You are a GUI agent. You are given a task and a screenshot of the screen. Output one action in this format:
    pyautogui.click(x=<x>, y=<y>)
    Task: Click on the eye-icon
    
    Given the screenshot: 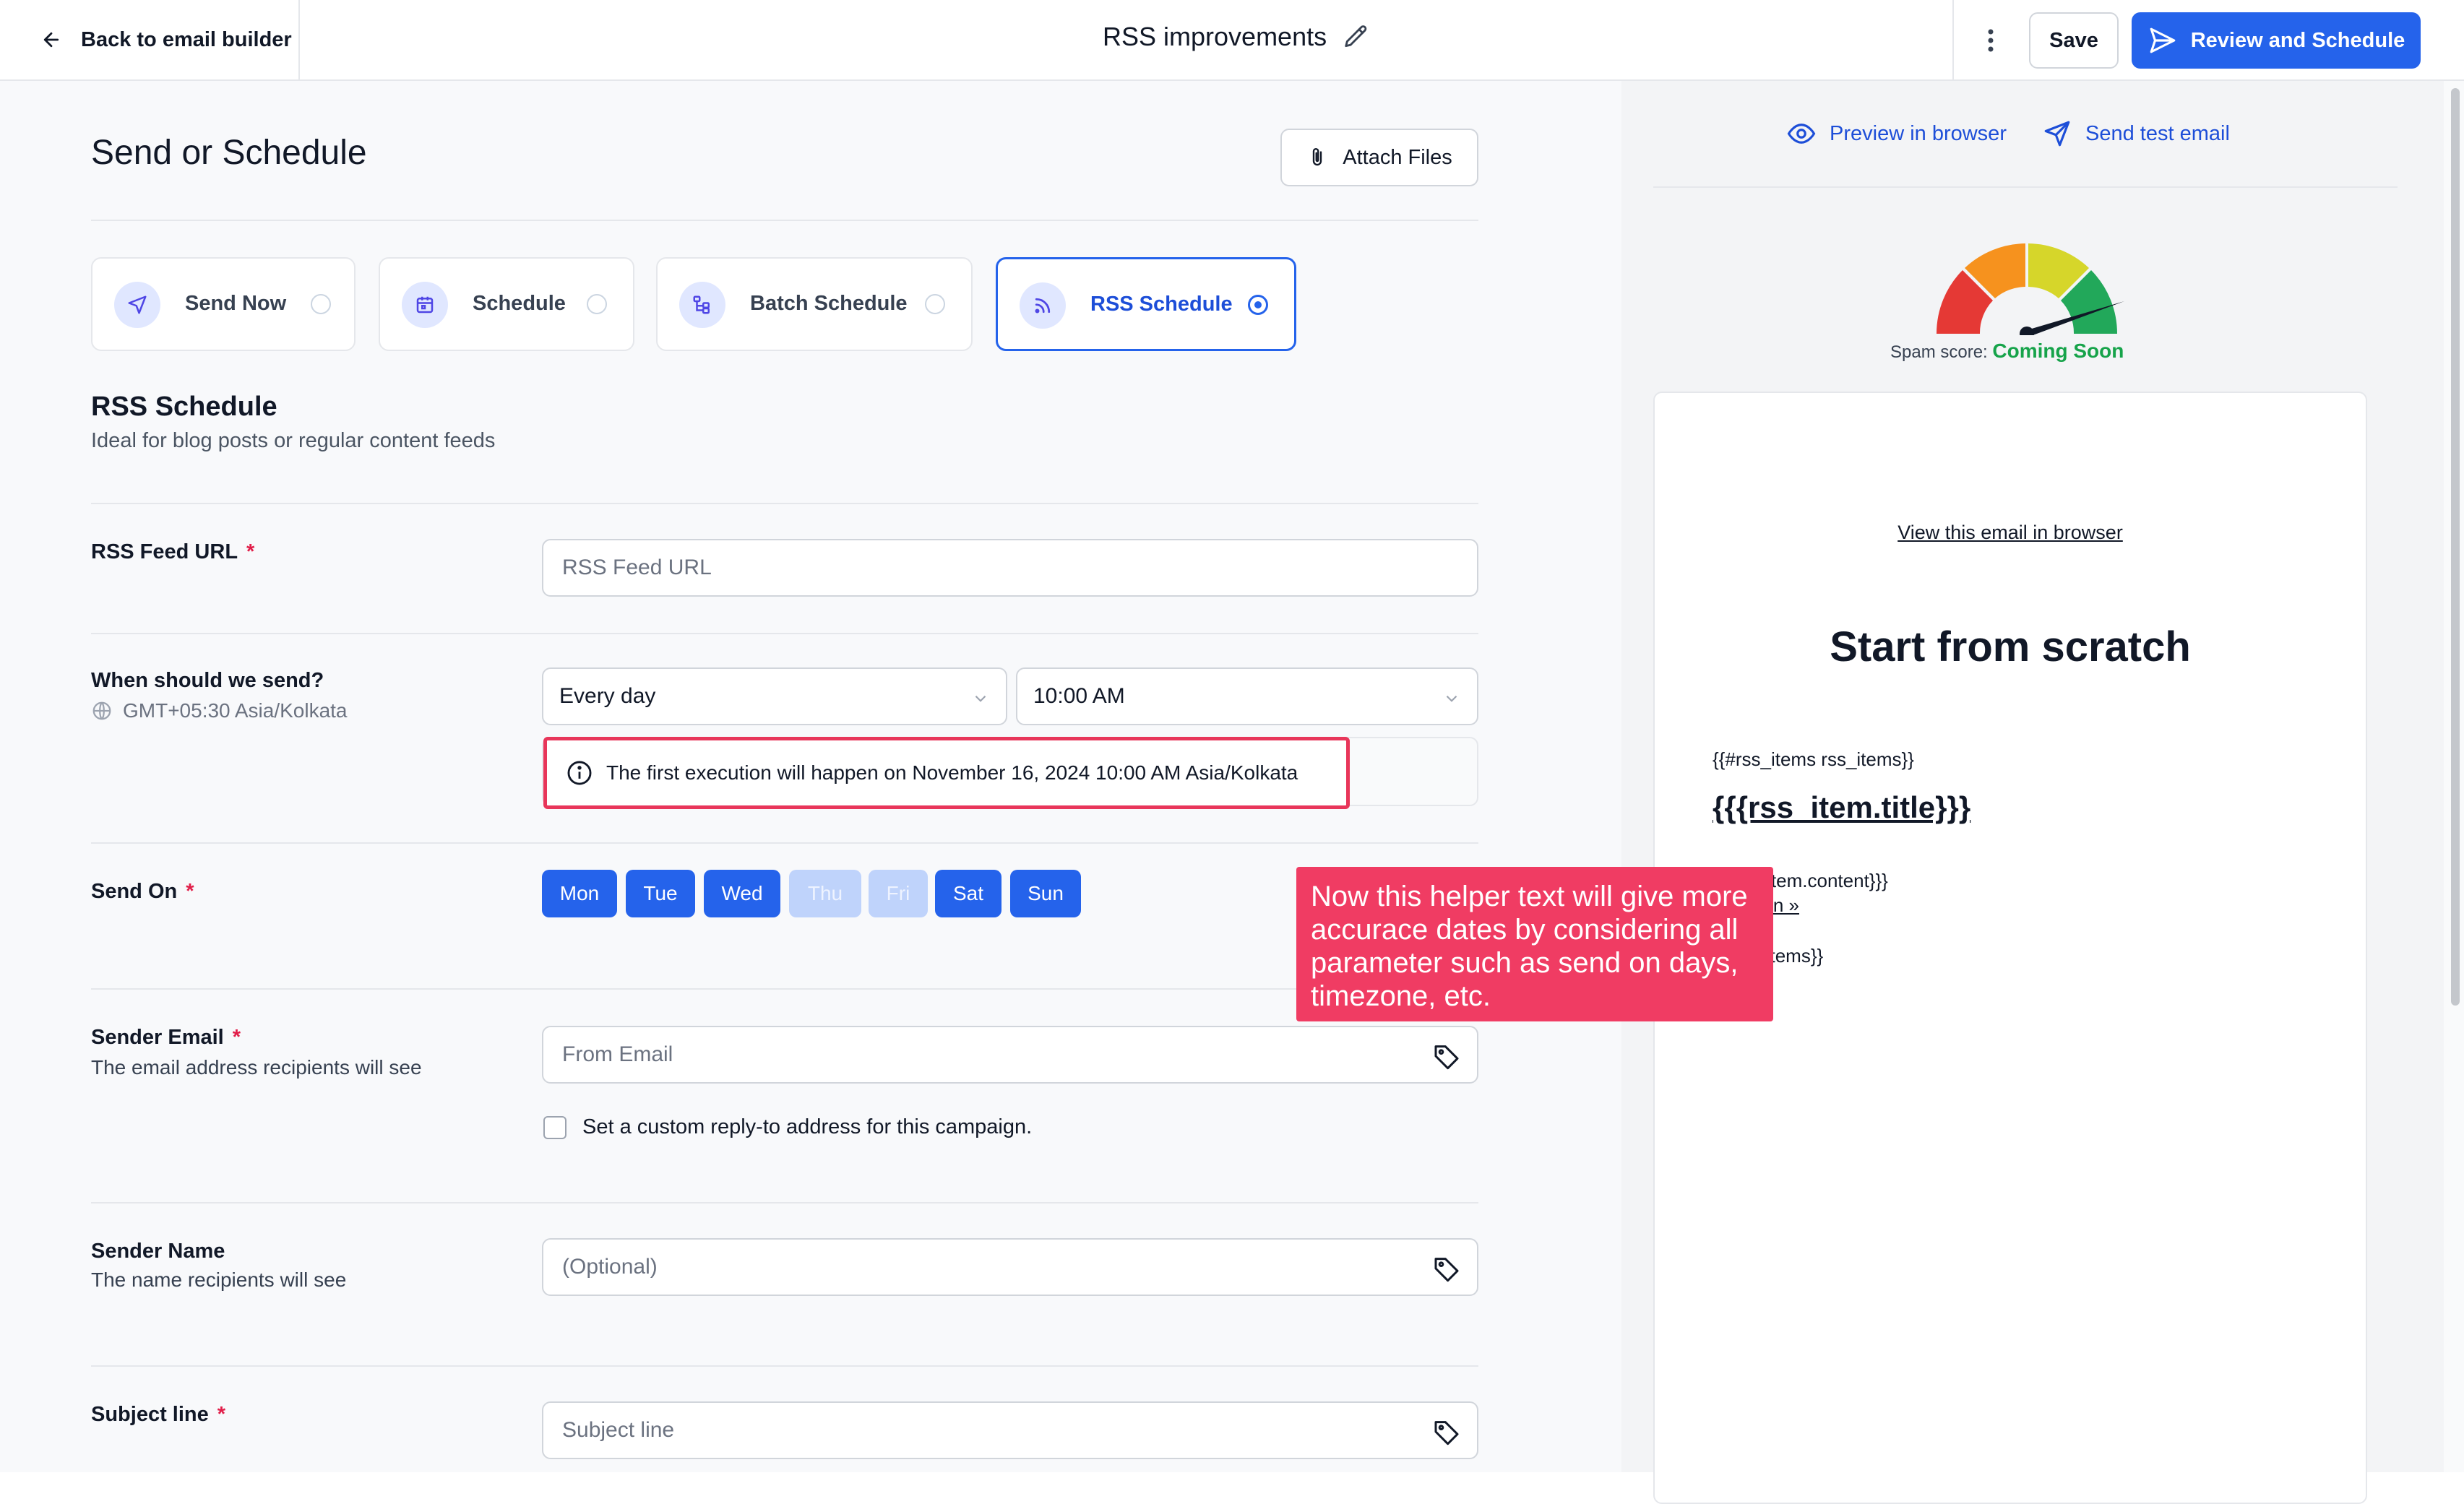 What is the action you would take?
    pyautogui.click(x=1801, y=134)
    